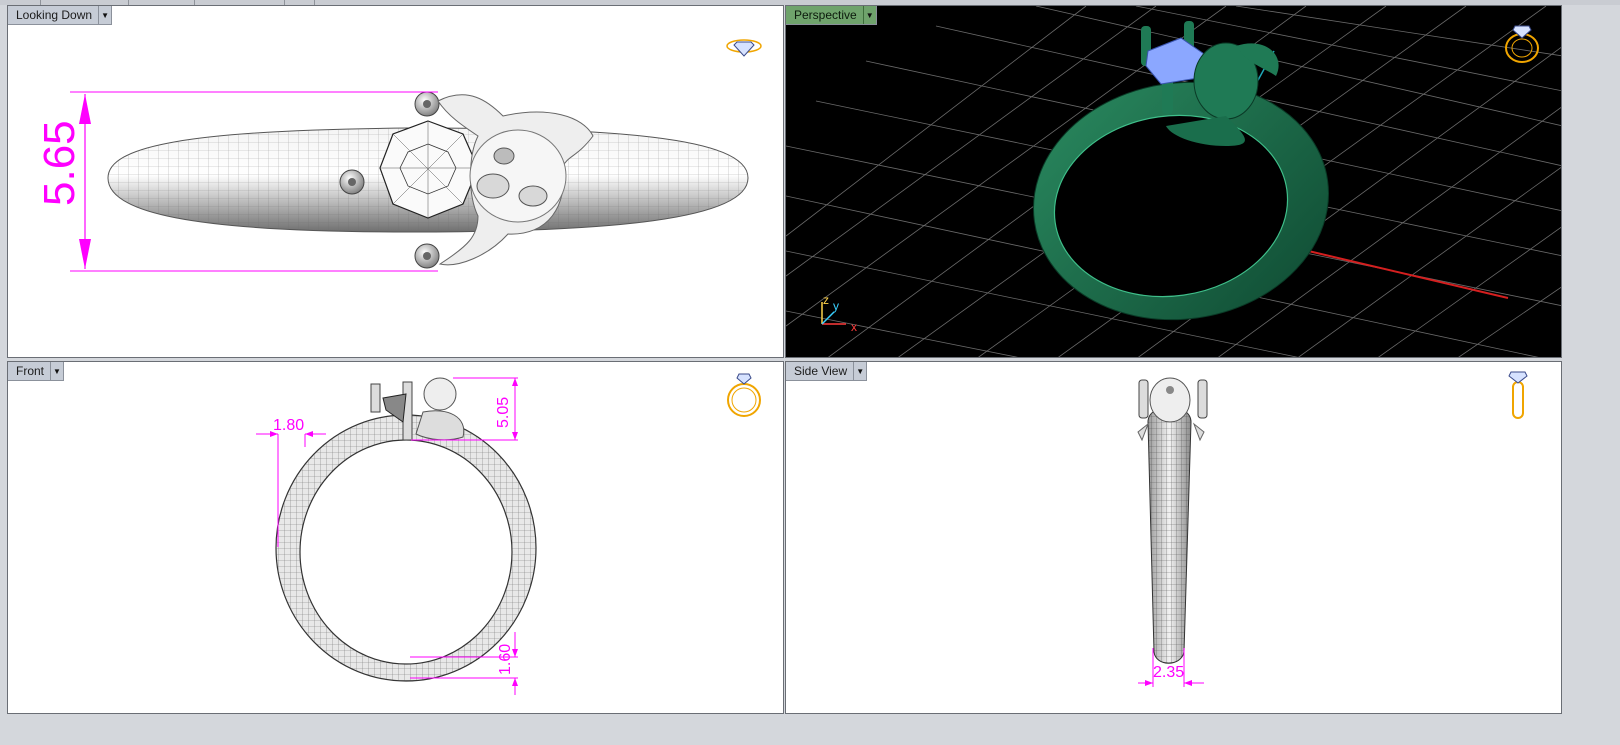  What do you see at coordinates (503, 412) in the screenshot?
I see `dimension-label-head-height: 5.05` at bounding box center [503, 412].